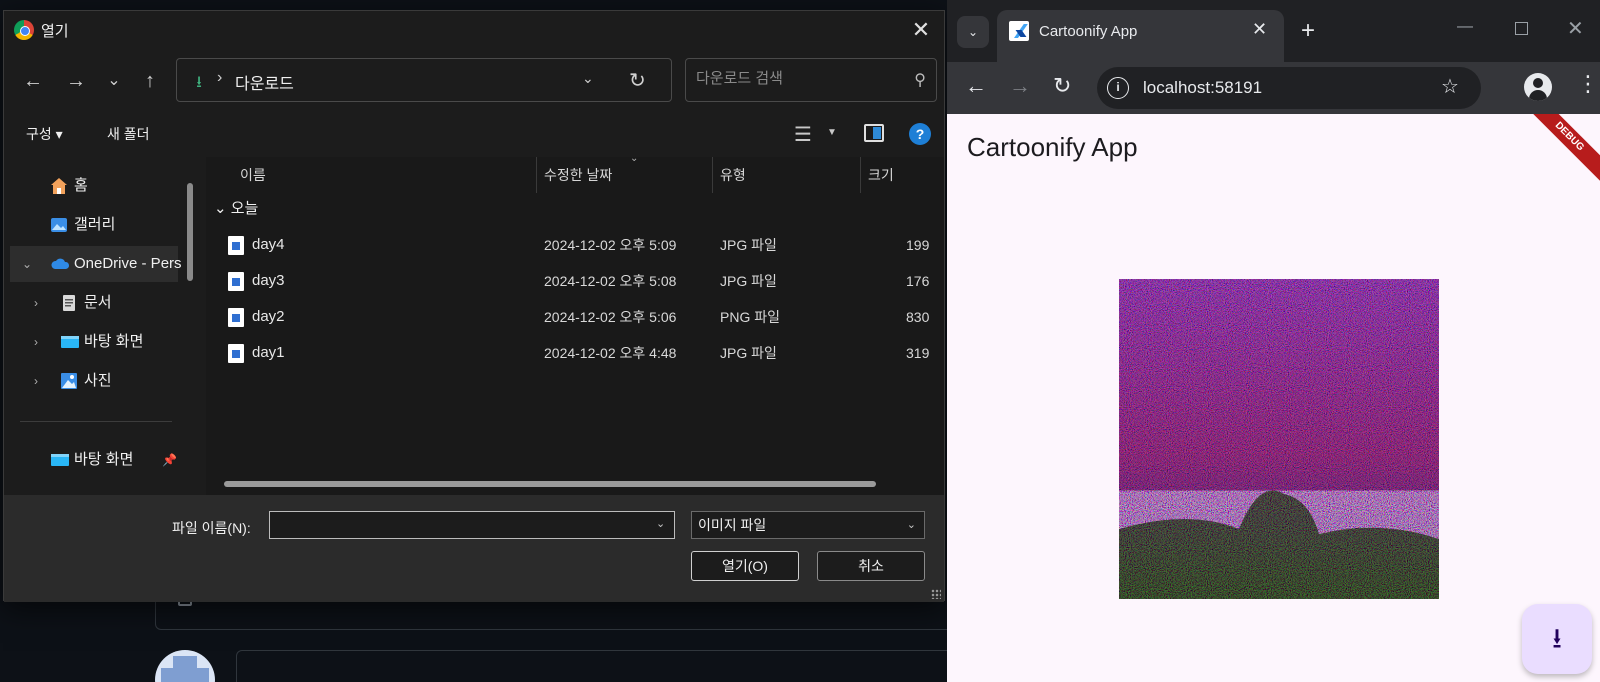 Image resolution: width=1600 pixels, height=682 pixels. Describe the element at coordinates (33, 81) in the screenshot. I see `back-button: ←` at that location.